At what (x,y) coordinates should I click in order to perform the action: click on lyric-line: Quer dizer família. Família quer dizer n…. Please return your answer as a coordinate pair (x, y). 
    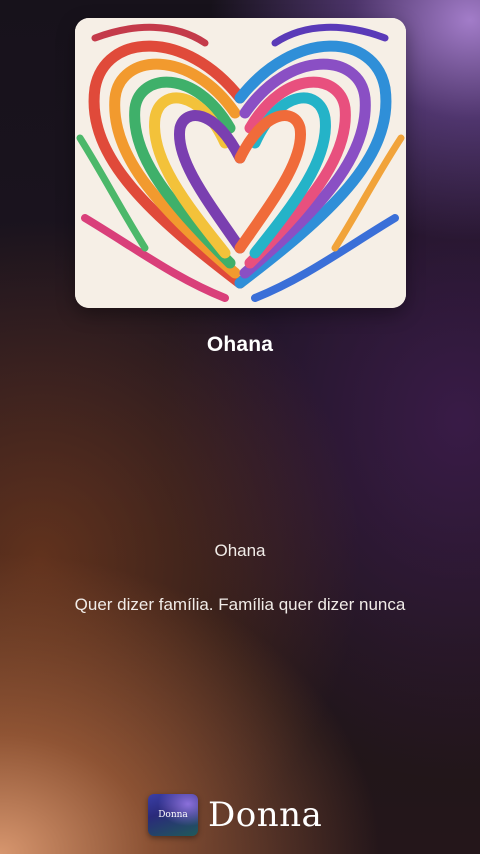
    Looking at the image, I should click on (240, 604).